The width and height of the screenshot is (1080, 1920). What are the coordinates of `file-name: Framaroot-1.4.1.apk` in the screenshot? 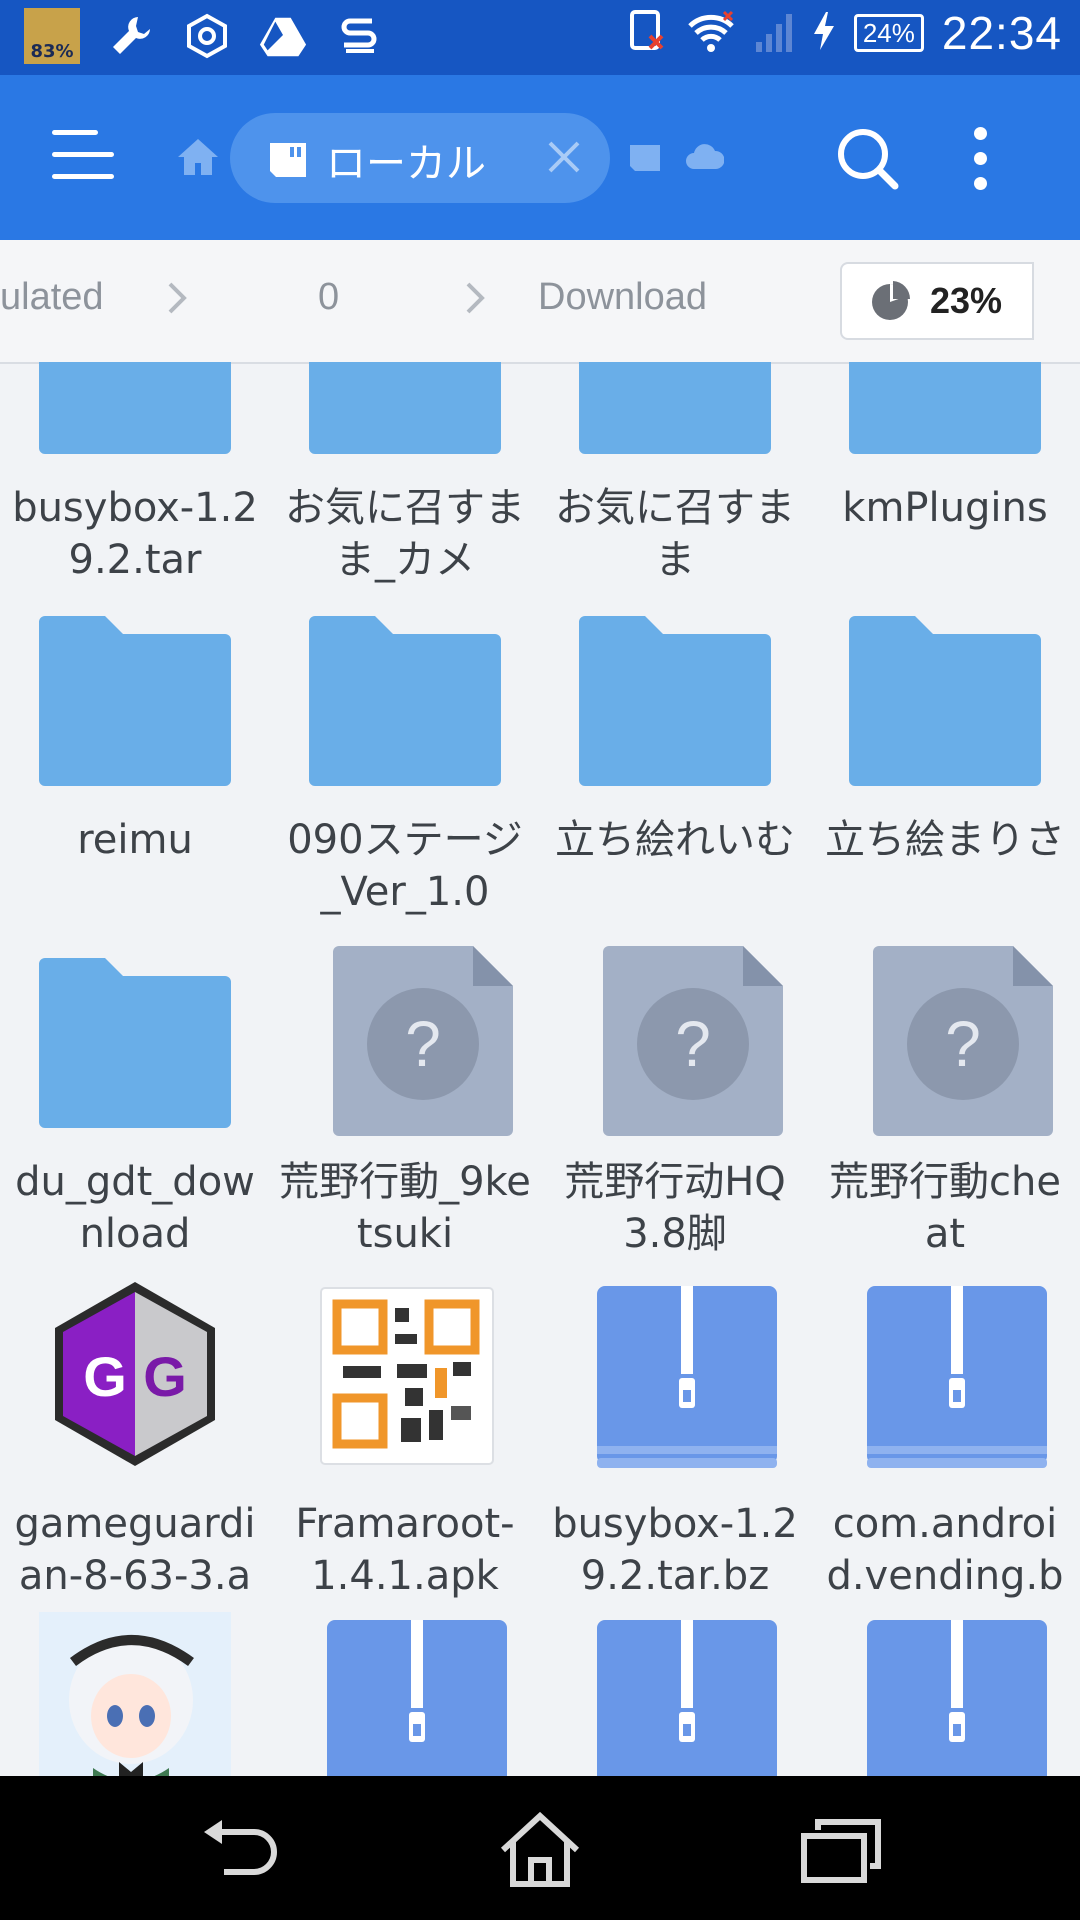 It's located at (405, 1550).